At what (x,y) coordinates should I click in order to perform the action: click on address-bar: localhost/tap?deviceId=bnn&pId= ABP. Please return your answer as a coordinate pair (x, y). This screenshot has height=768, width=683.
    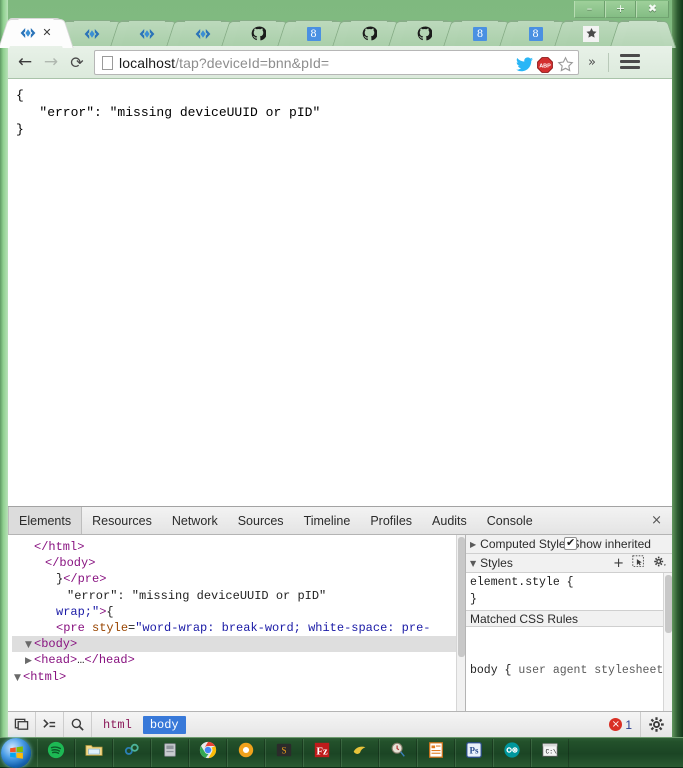
    Looking at the image, I should click on (336, 62).